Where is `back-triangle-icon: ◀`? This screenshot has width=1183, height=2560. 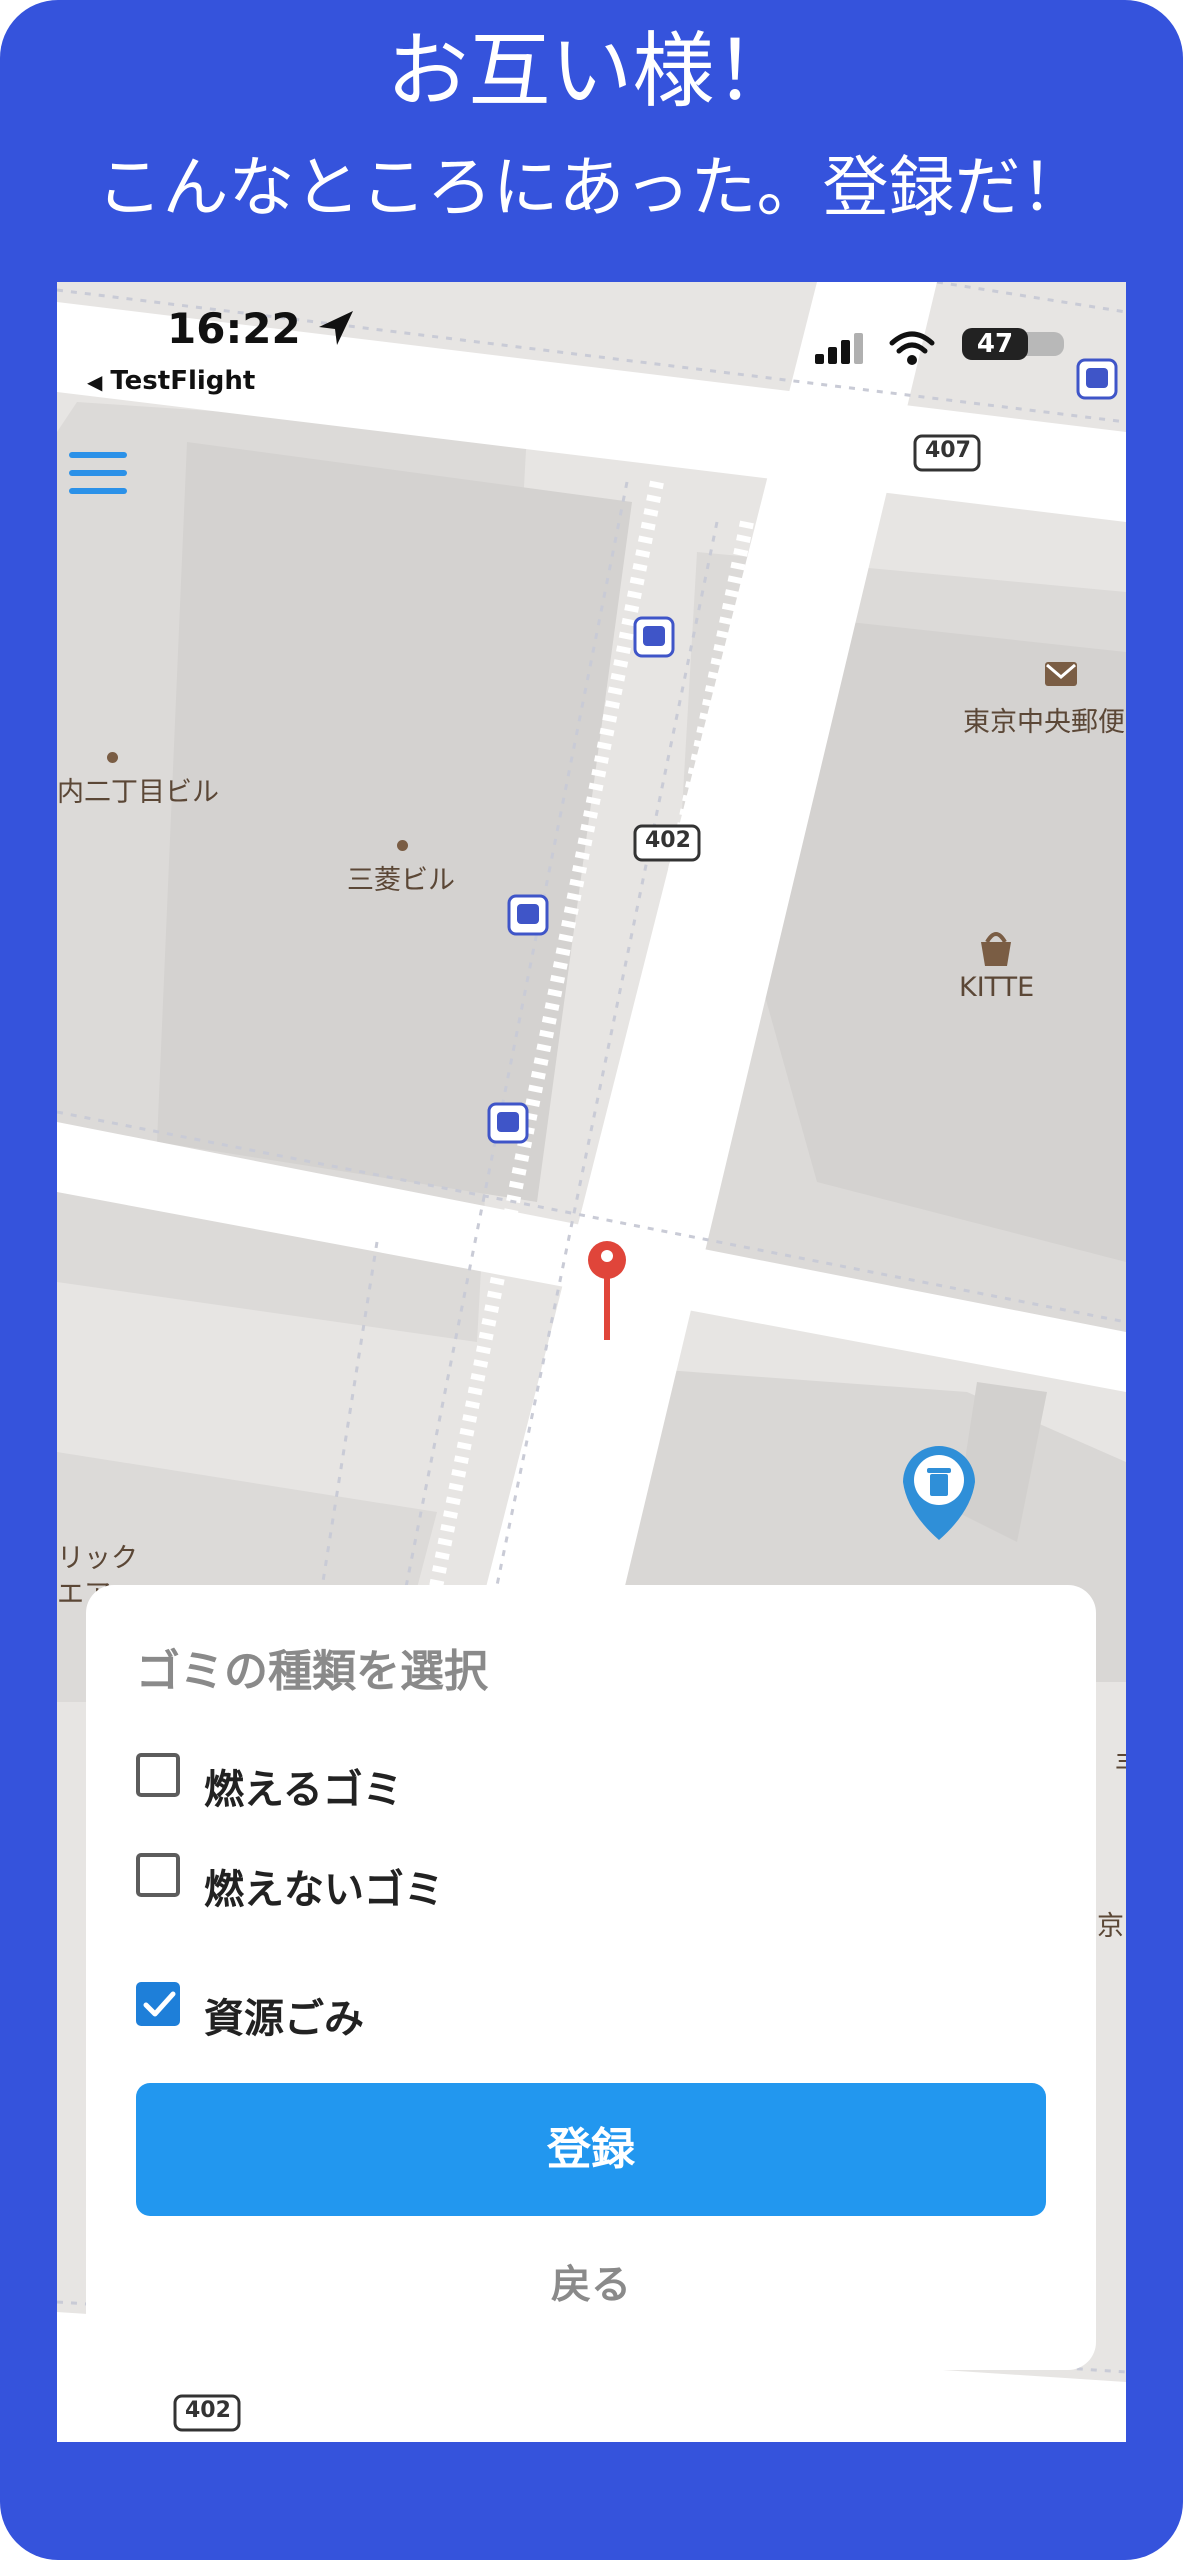
back-triangle-icon: ◀ is located at coordinates (95, 382).